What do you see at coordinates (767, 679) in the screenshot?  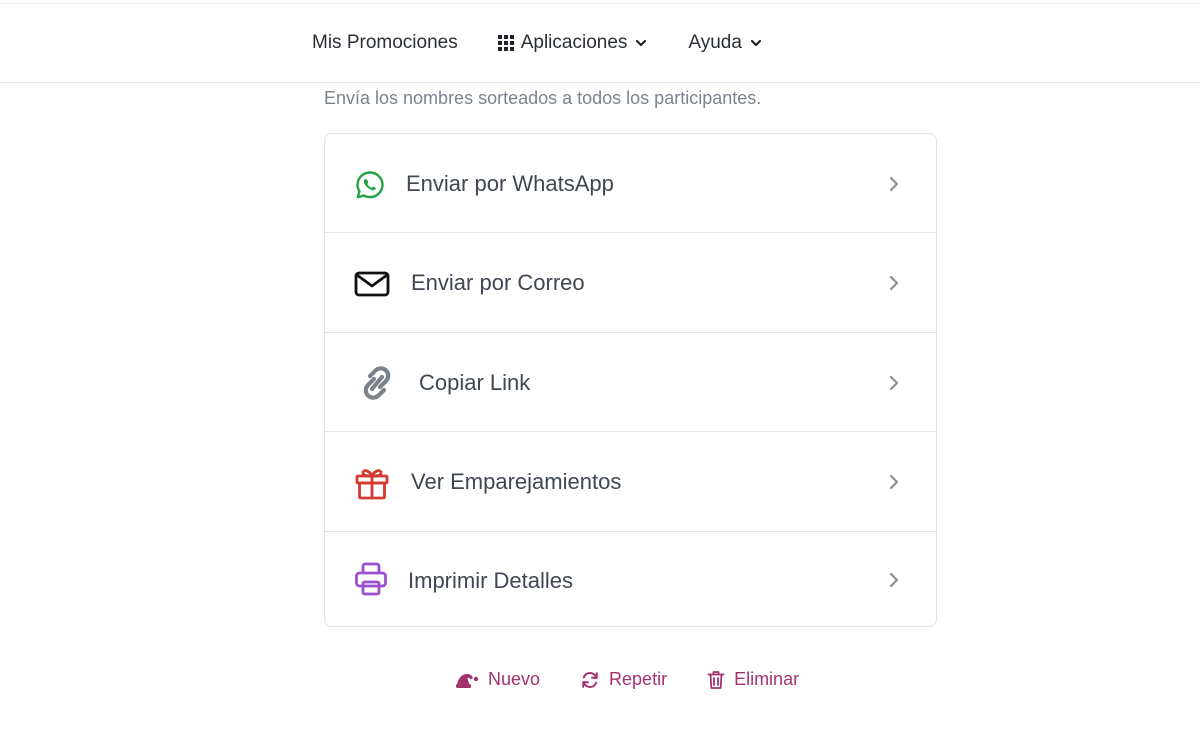 I see `action-label: Eliminar` at bounding box center [767, 679].